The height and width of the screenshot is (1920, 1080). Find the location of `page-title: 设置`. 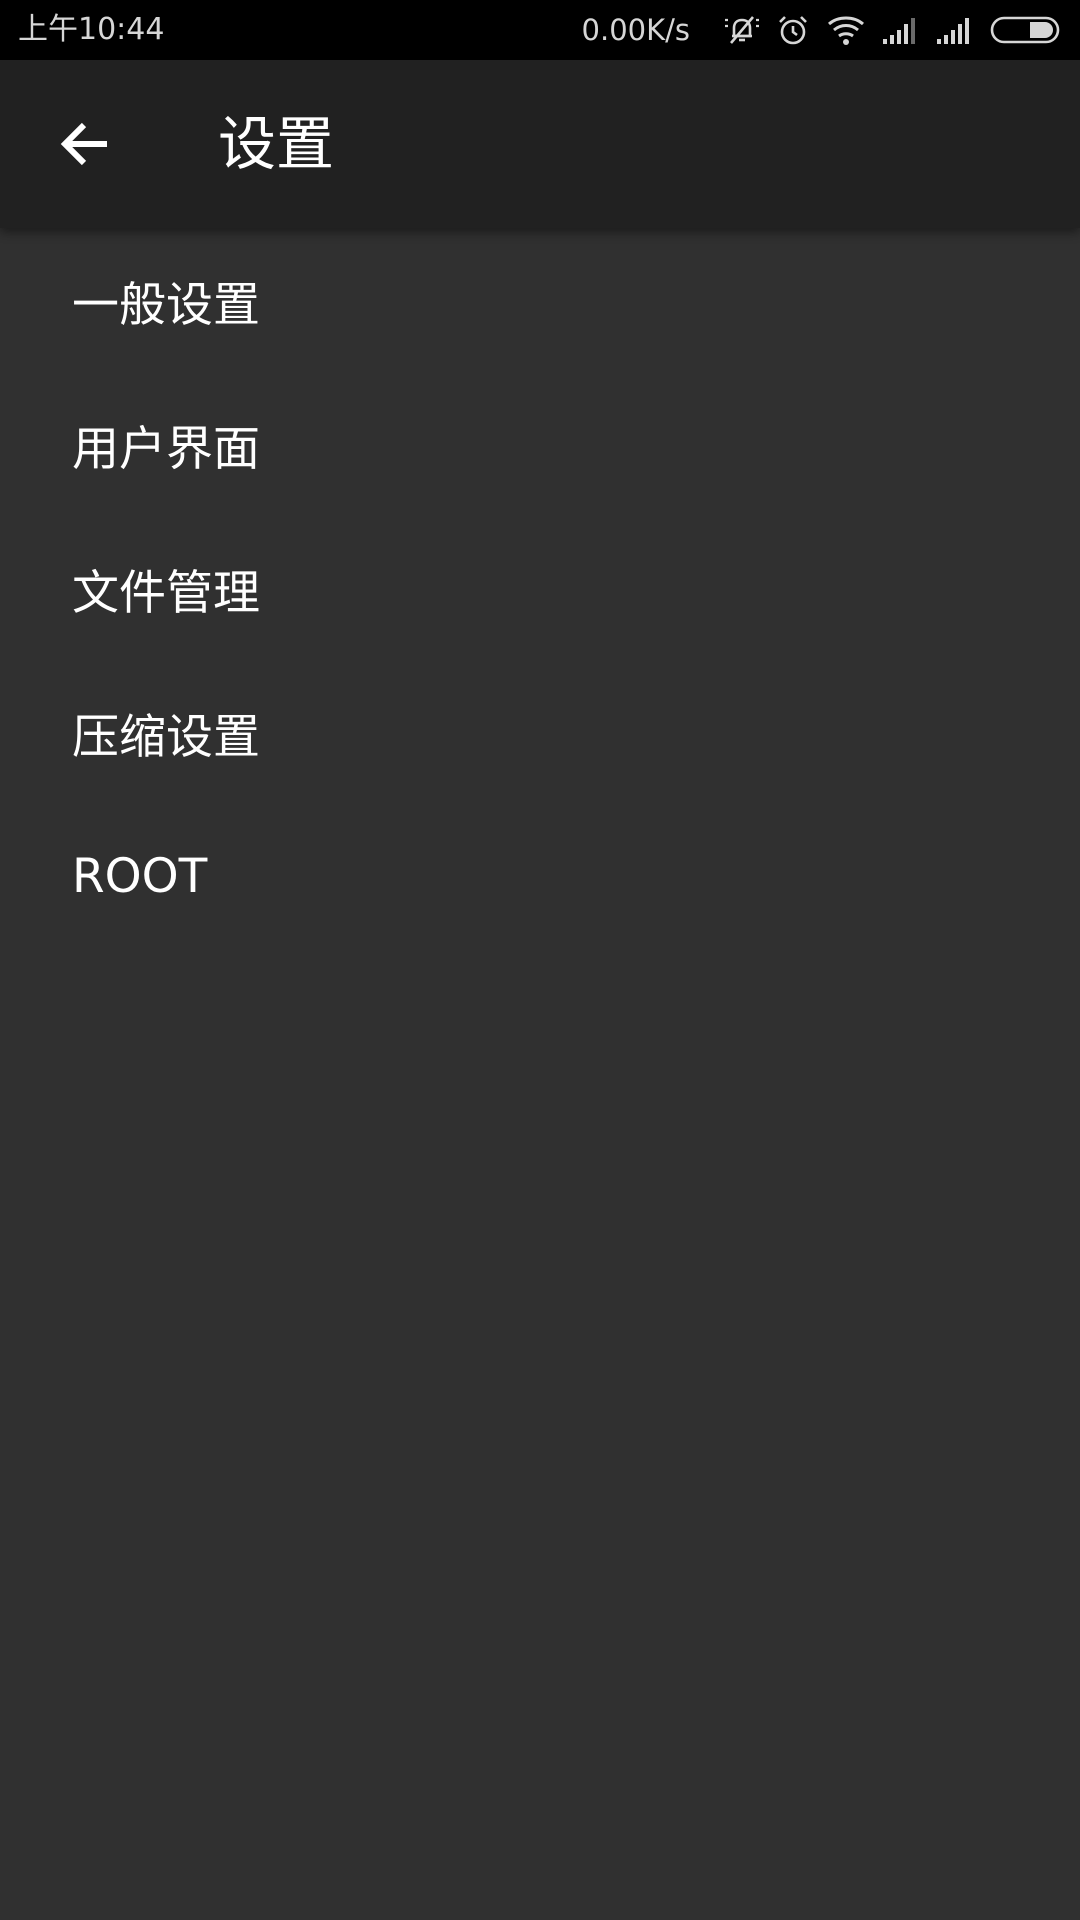

page-title: 设置 is located at coordinates (276, 144).